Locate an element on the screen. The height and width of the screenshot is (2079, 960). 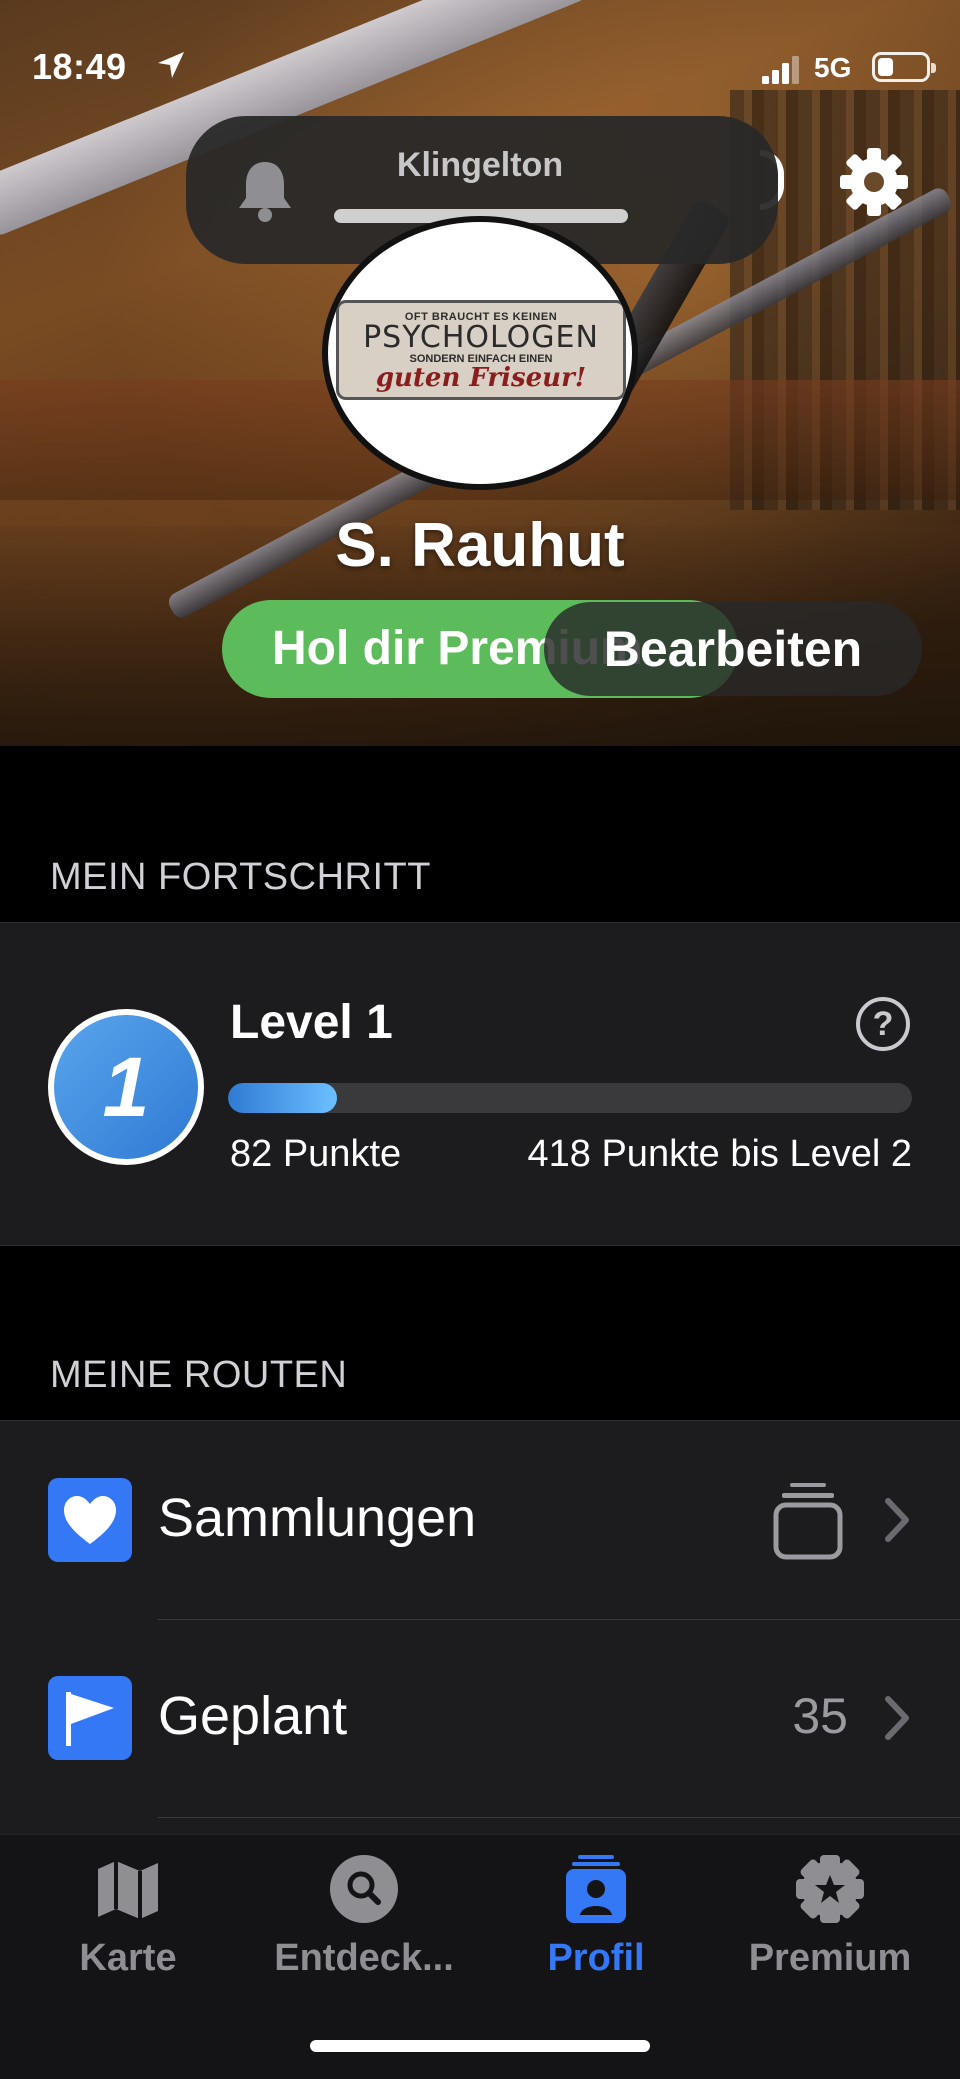
star-badge-icon is located at coordinates (830, 1889).